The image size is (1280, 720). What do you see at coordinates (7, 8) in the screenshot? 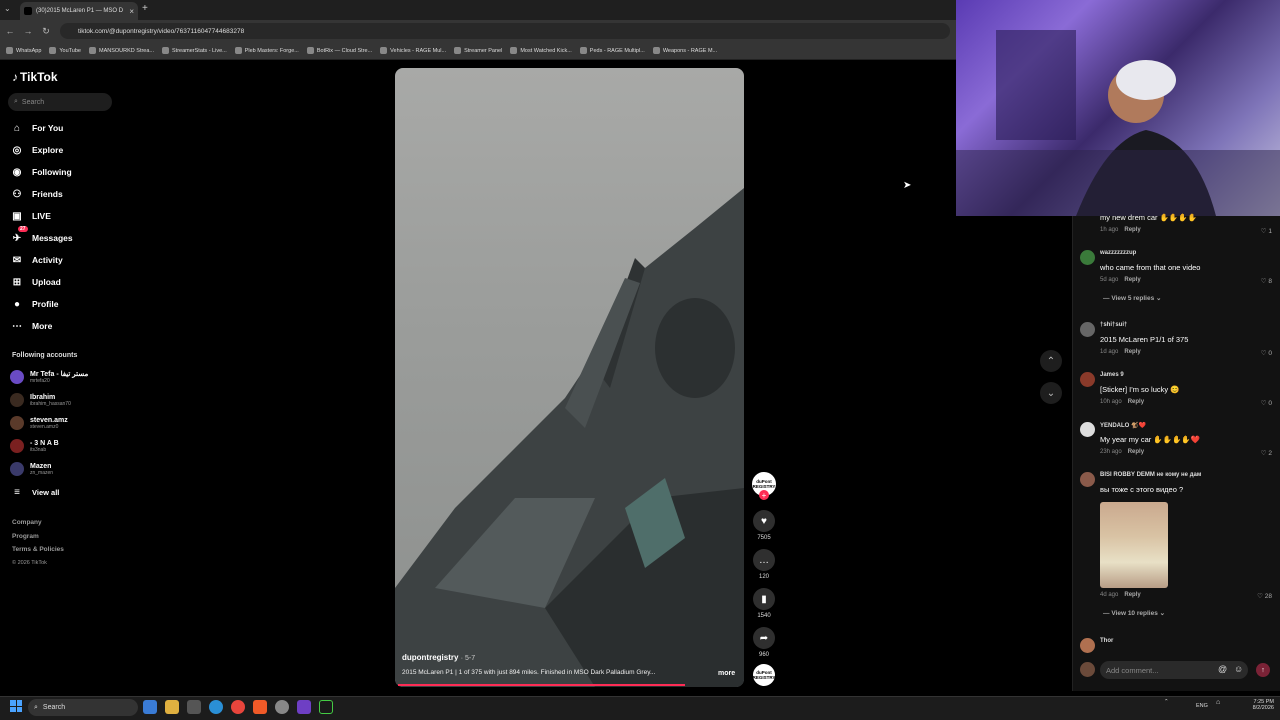
I see `tab-list-icon: ⌄` at bounding box center [7, 8].